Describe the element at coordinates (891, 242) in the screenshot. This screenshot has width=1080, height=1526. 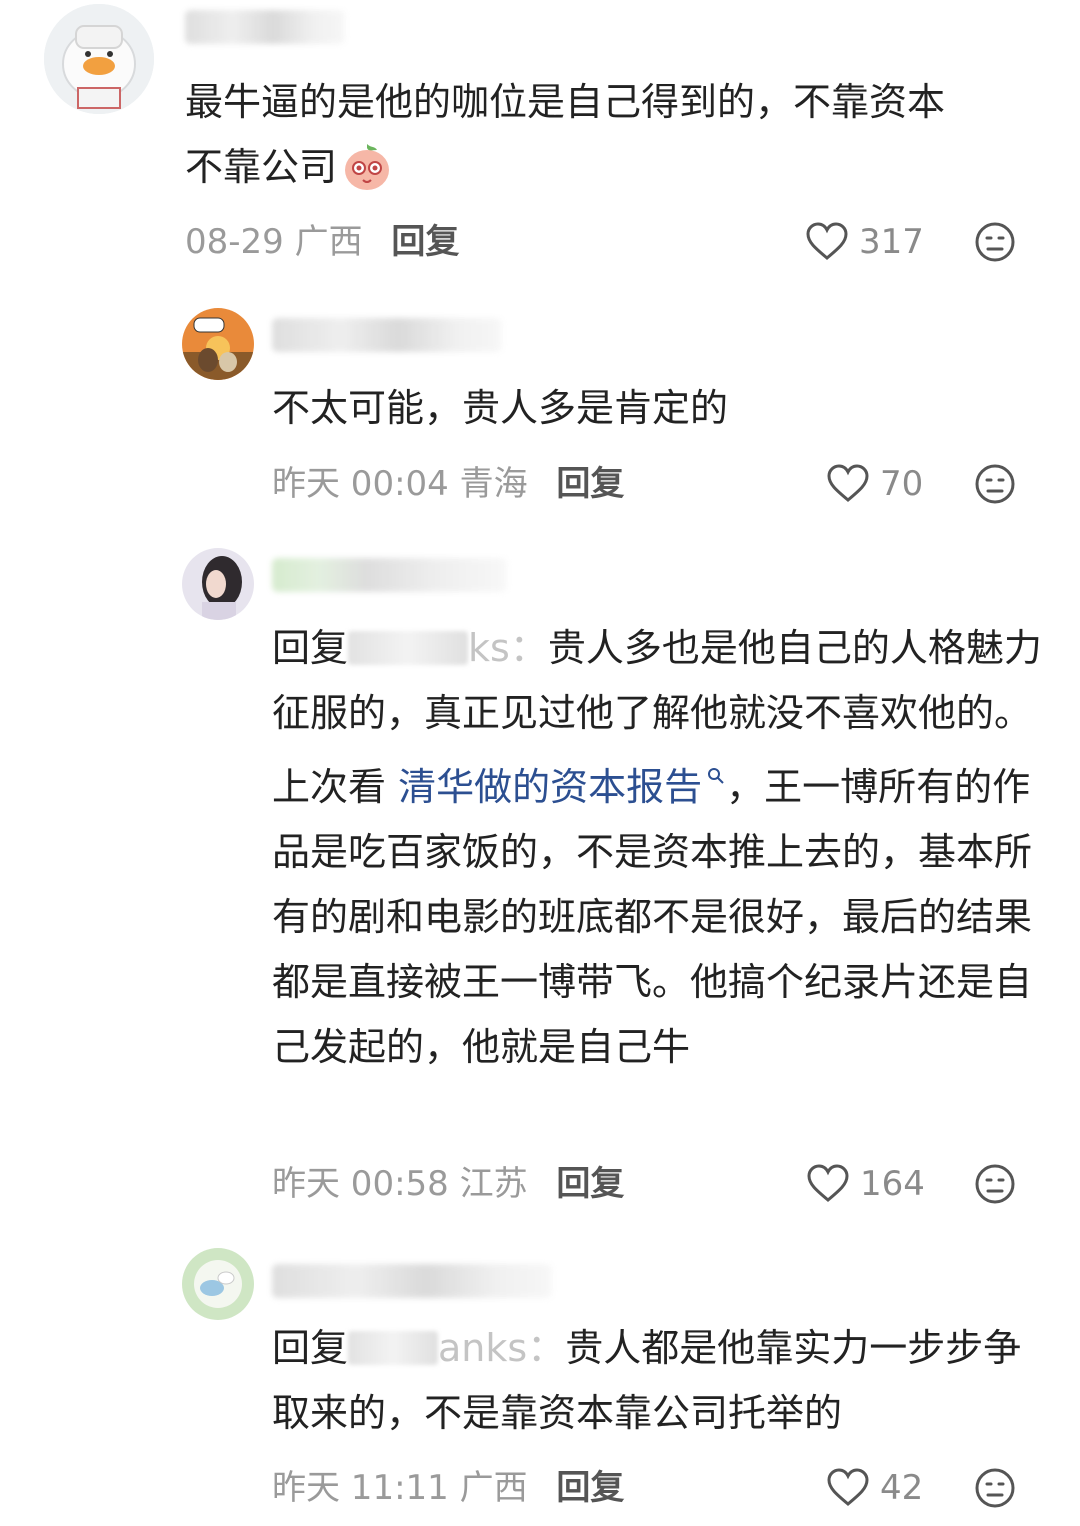
I see `like-count: 317` at that location.